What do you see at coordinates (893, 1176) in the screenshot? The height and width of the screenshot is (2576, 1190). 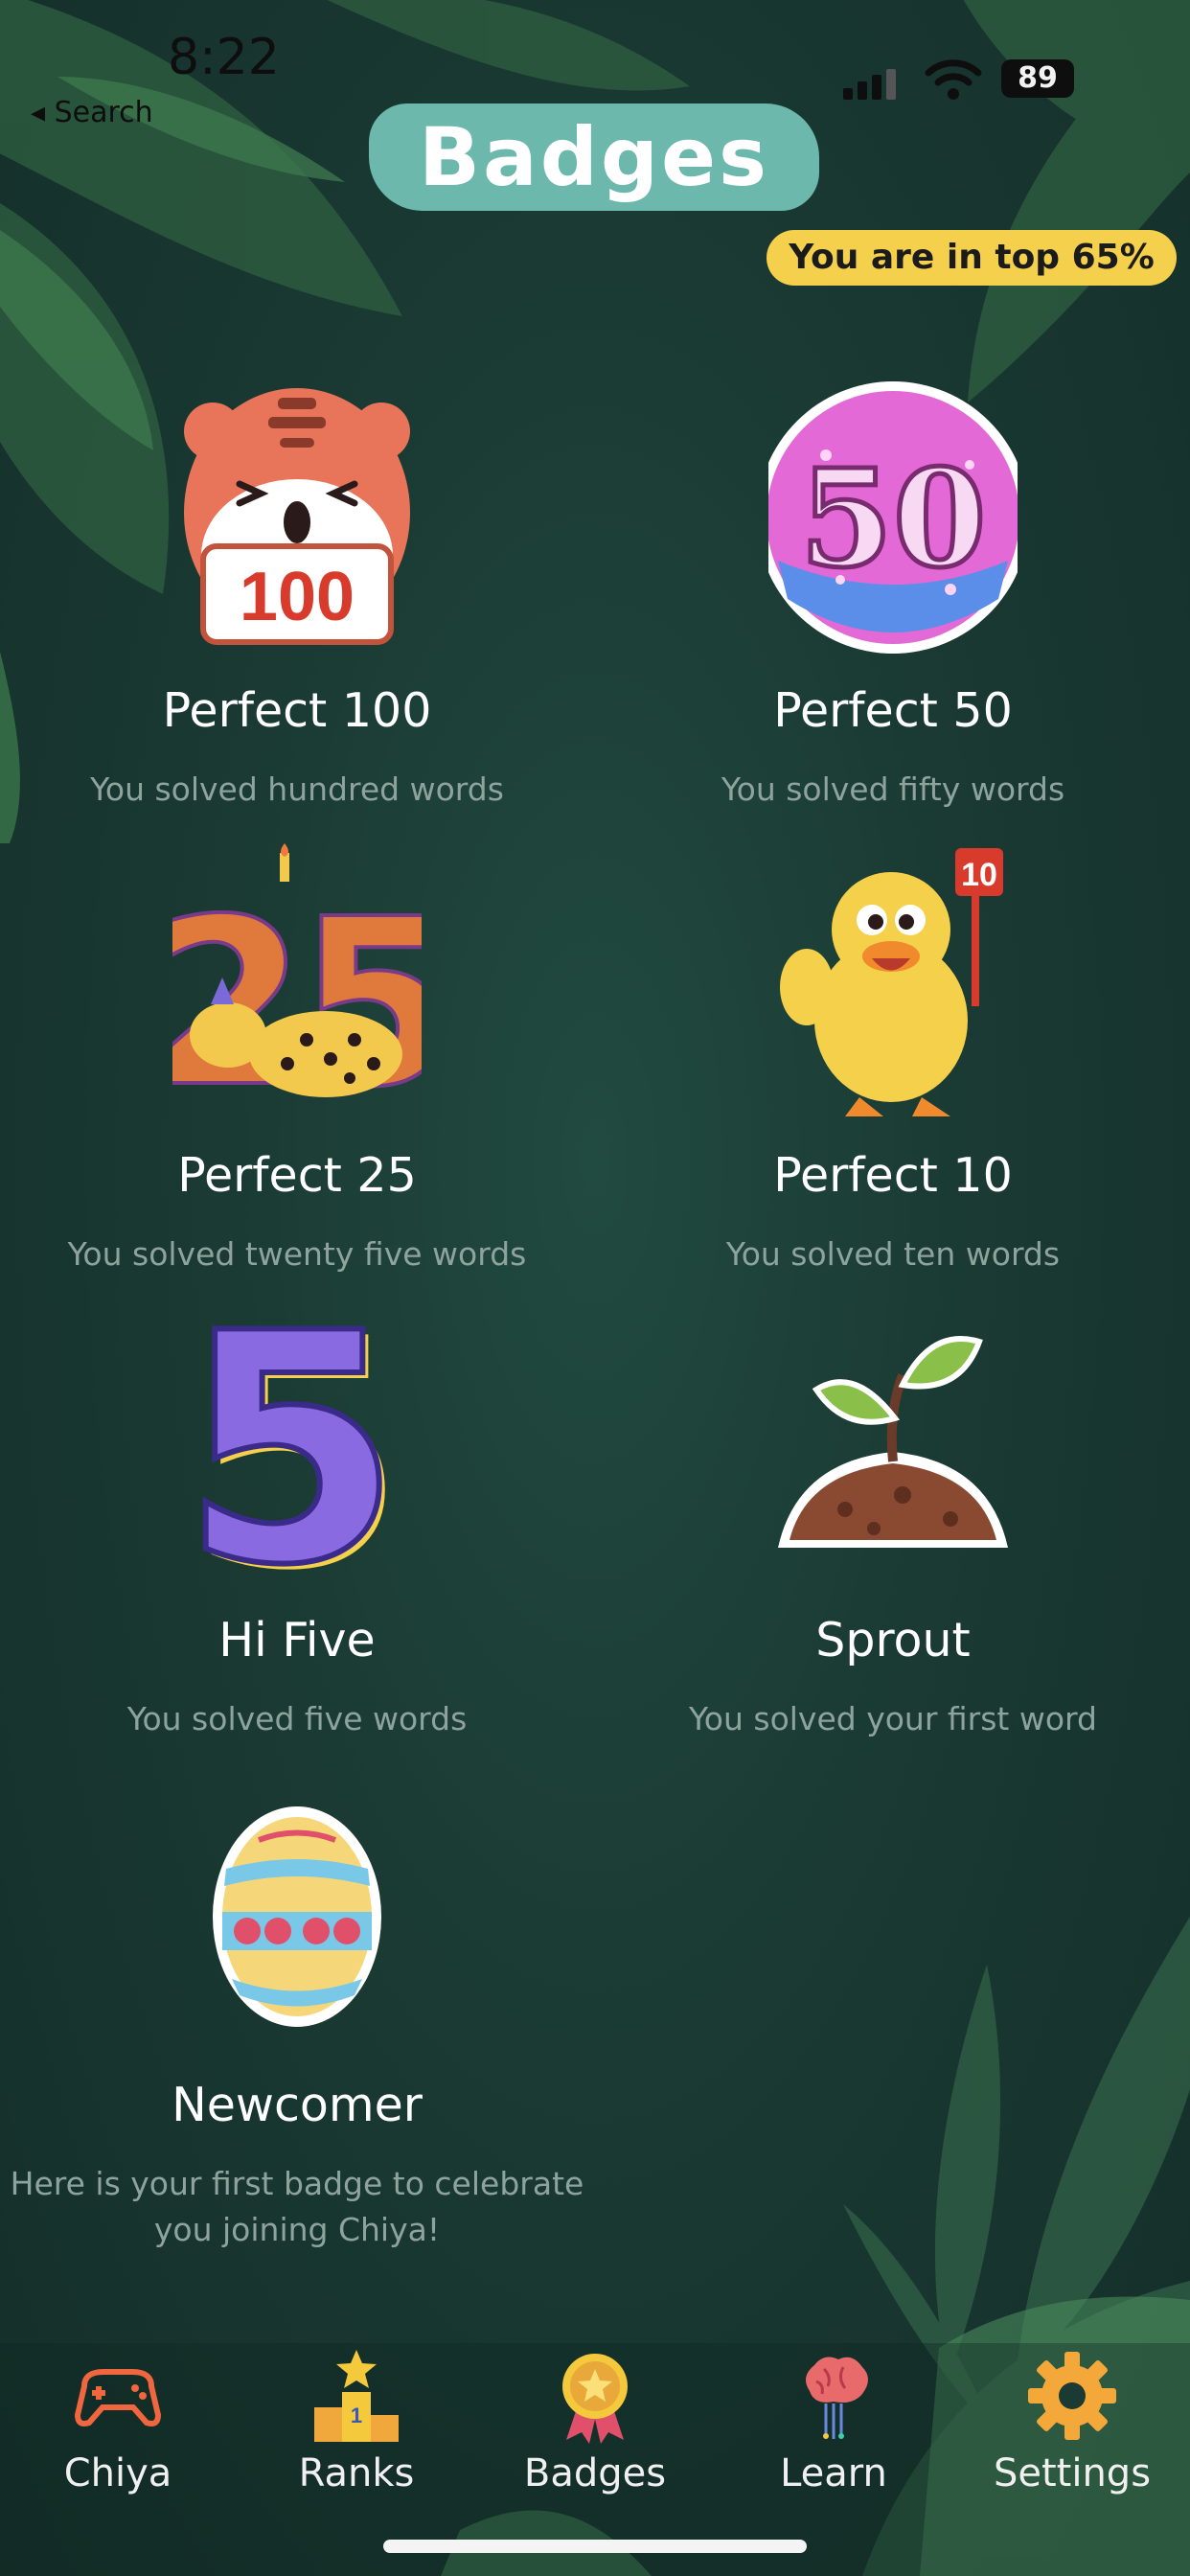 I see `badge-name: Perfect 10` at bounding box center [893, 1176].